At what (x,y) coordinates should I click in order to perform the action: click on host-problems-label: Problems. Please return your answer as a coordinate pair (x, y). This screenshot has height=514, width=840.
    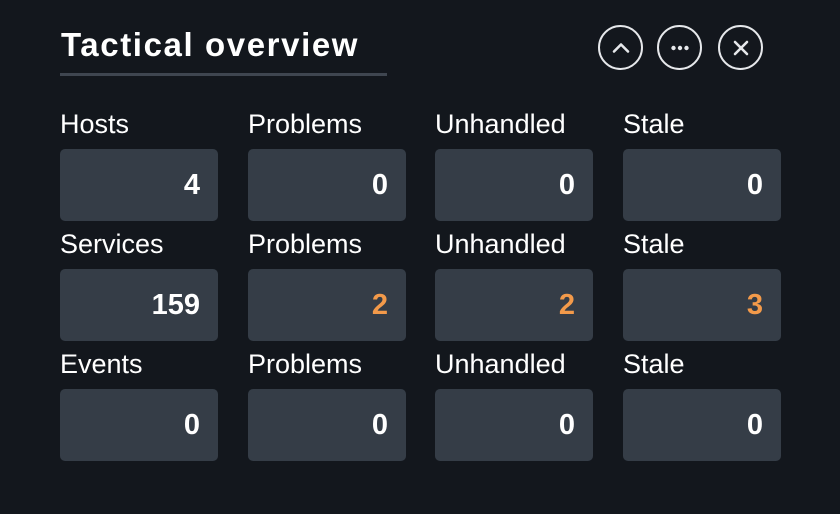
    Looking at the image, I should click on (305, 124).